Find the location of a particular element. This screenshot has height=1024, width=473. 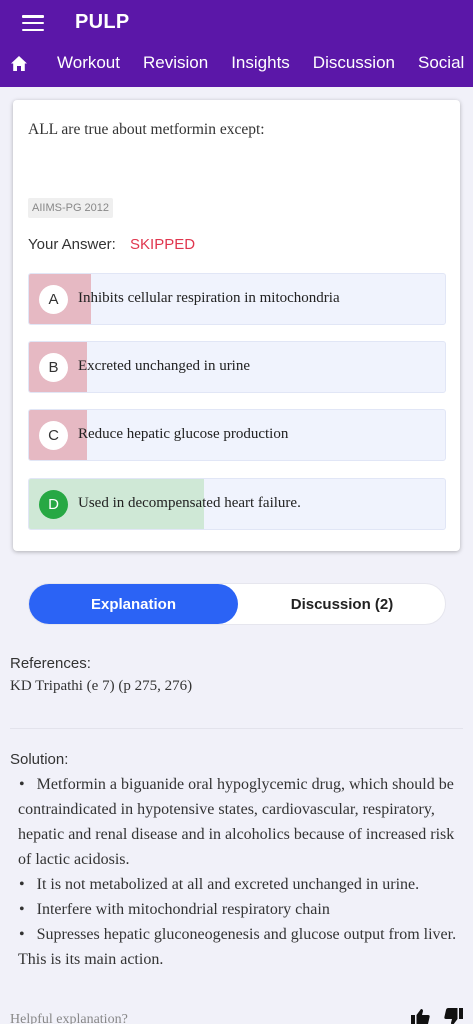

references-title: References: is located at coordinates (50, 663).